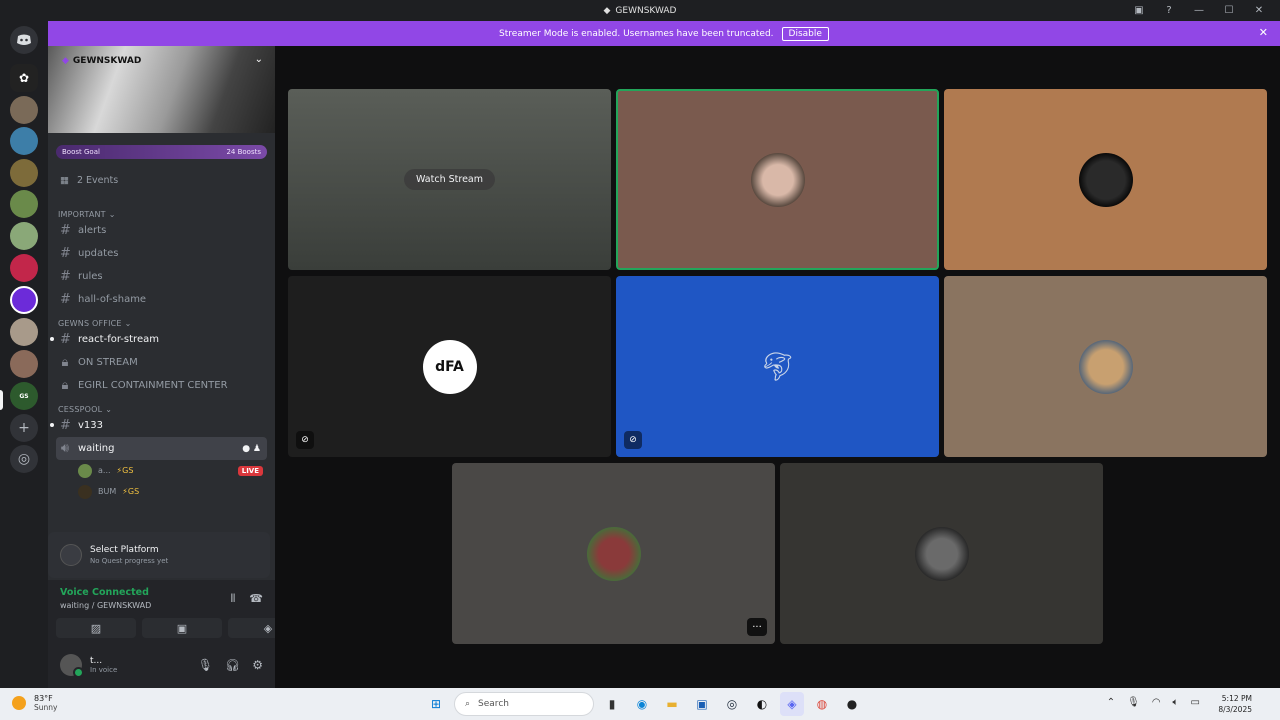 The height and width of the screenshot is (720, 1280). Describe the element at coordinates (612, 704) in the screenshot. I see `task-view-icon: ▮` at that location.